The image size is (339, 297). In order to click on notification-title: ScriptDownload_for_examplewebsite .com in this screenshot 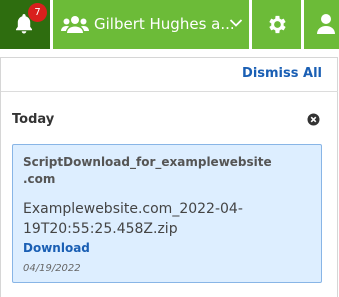, I will do `click(171, 171)`.